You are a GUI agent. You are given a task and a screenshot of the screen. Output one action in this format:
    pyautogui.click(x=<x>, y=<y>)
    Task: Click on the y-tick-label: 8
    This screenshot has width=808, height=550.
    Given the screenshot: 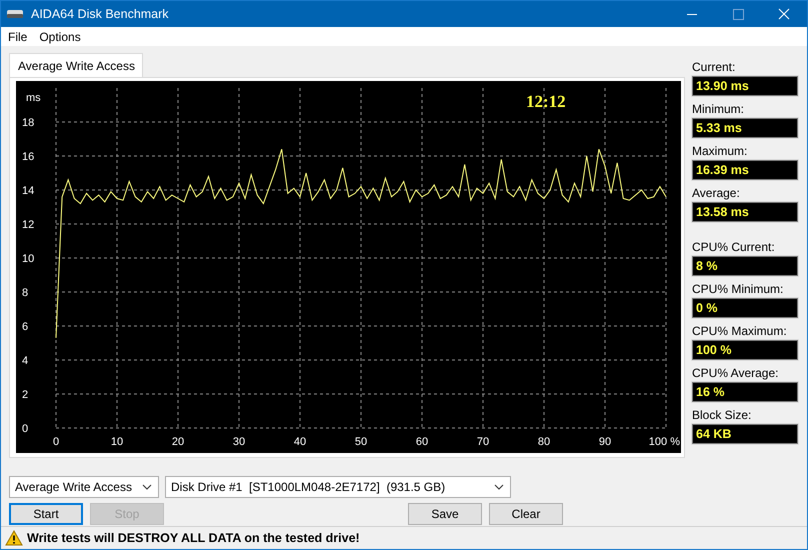 What is the action you would take?
    pyautogui.click(x=25, y=293)
    